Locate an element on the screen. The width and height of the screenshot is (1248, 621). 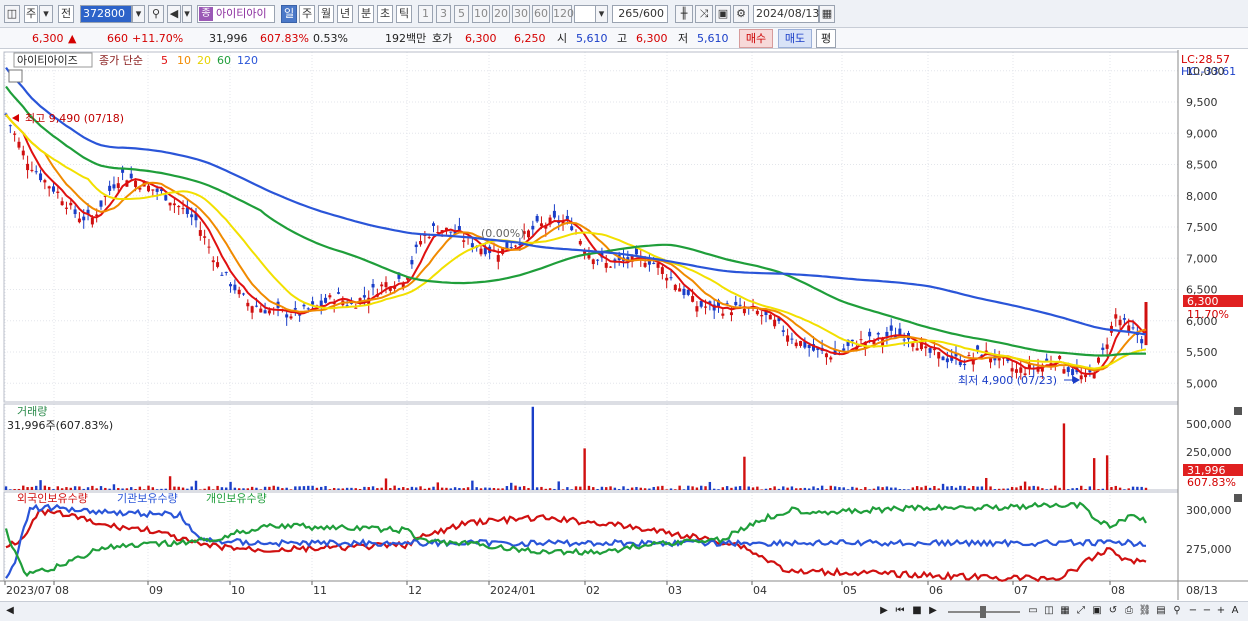
play-icon: ▶ is located at coordinates (933, 611).